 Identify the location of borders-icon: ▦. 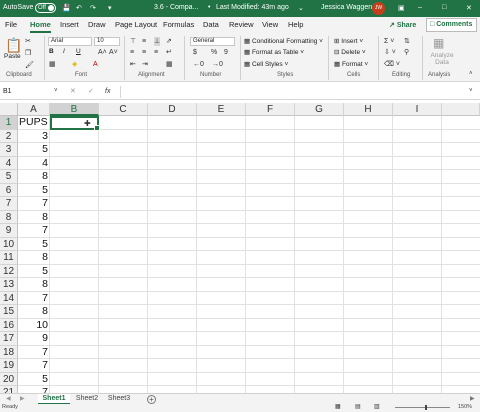
(52, 64).